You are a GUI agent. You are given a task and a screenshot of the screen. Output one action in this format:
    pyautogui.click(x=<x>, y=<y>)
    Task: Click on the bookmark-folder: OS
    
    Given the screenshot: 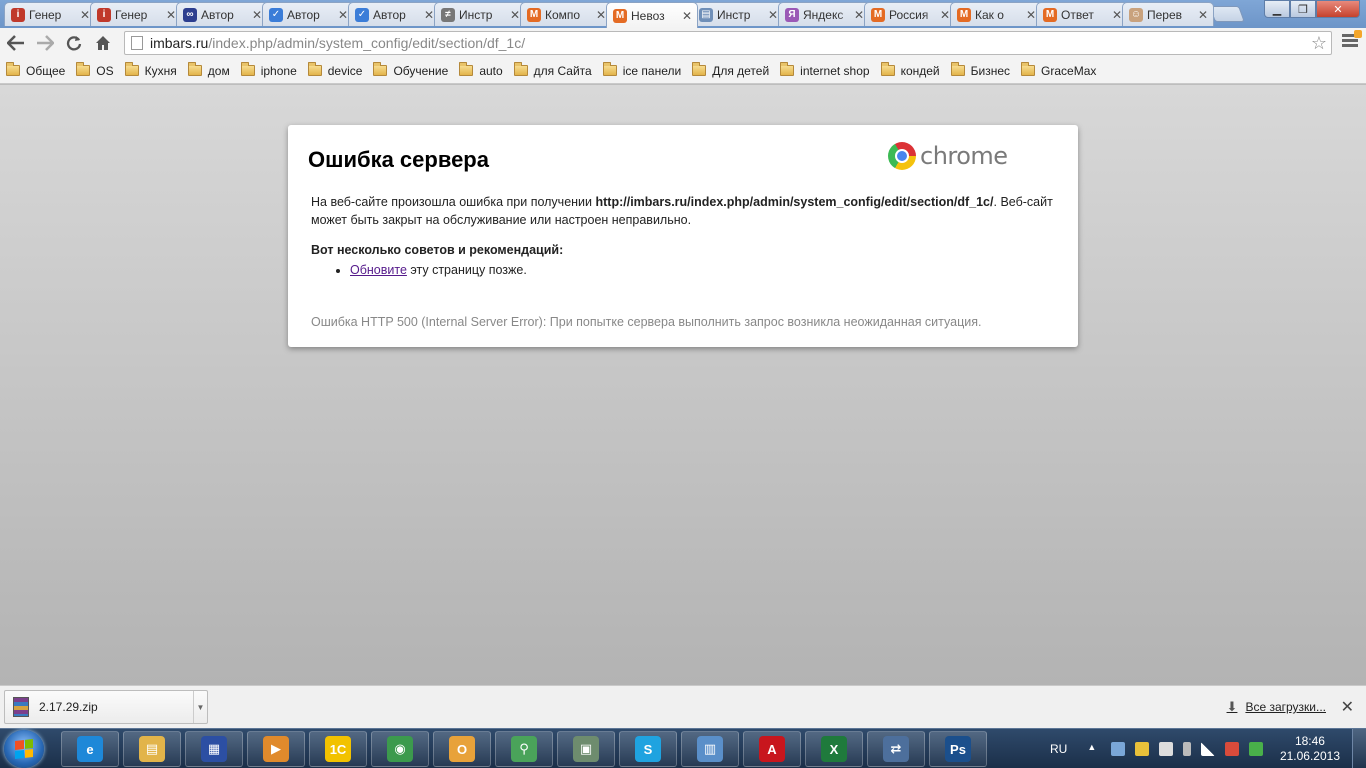 What is the action you would take?
    pyautogui.click(x=95, y=70)
    